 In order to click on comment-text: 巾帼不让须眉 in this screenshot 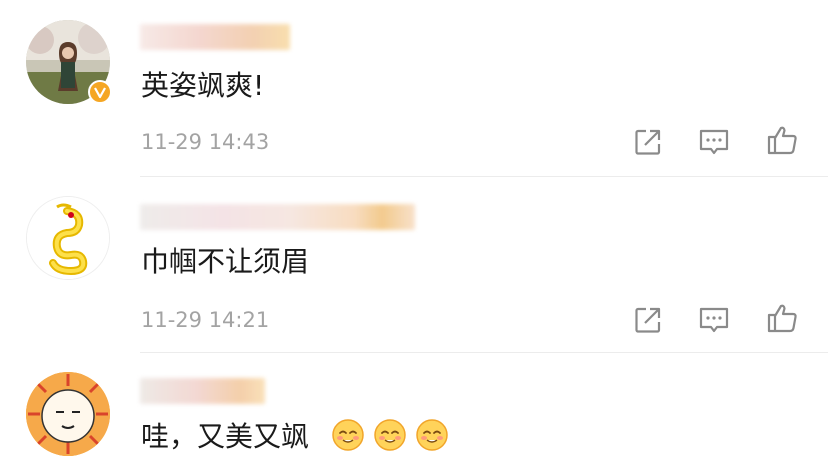, I will do `click(225, 261)`.